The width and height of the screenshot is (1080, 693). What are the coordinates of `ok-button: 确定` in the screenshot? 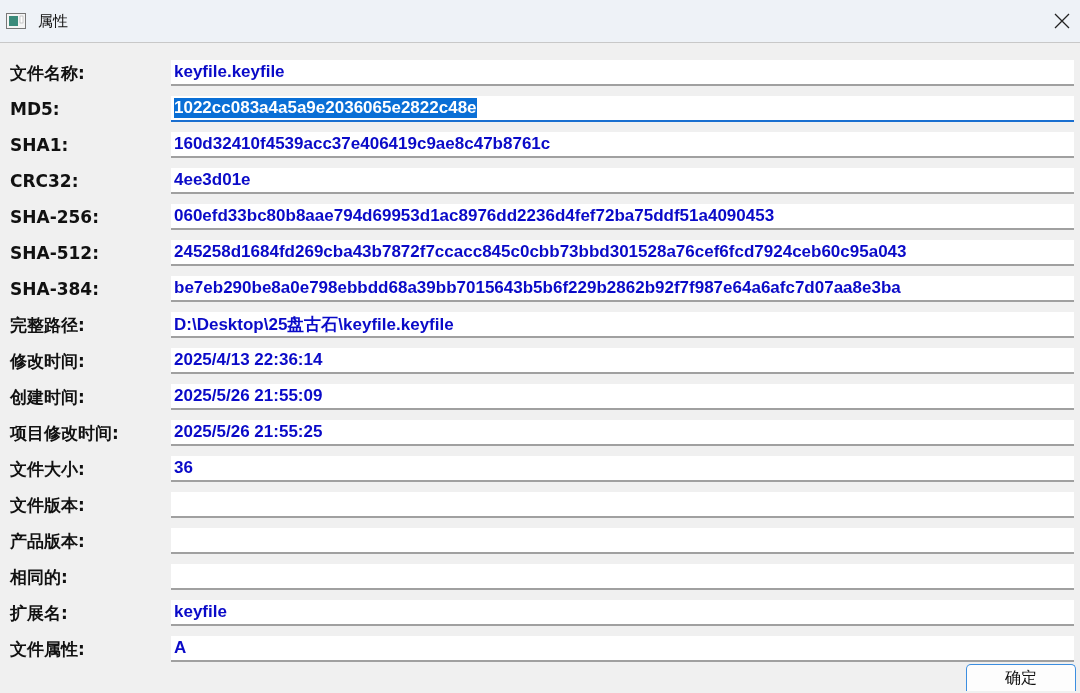 It's located at (1021, 677).